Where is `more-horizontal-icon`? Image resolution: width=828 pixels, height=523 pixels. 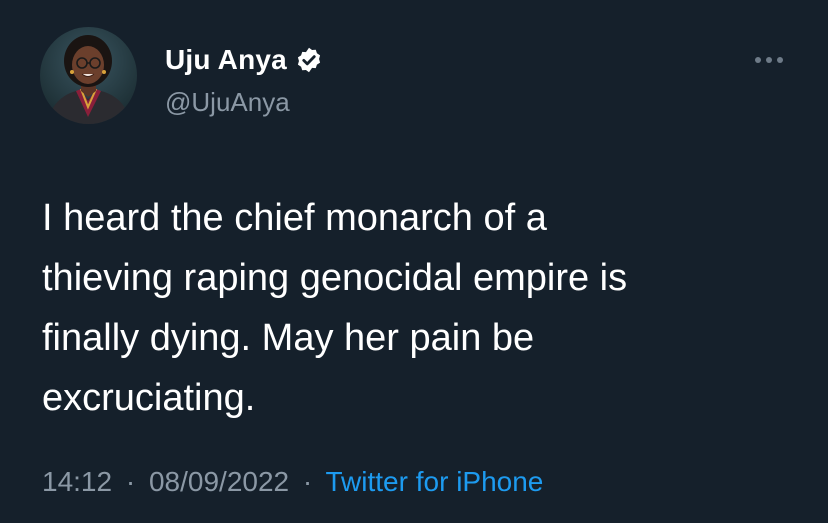 more-horizontal-icon is located at coordinates (769, 60).